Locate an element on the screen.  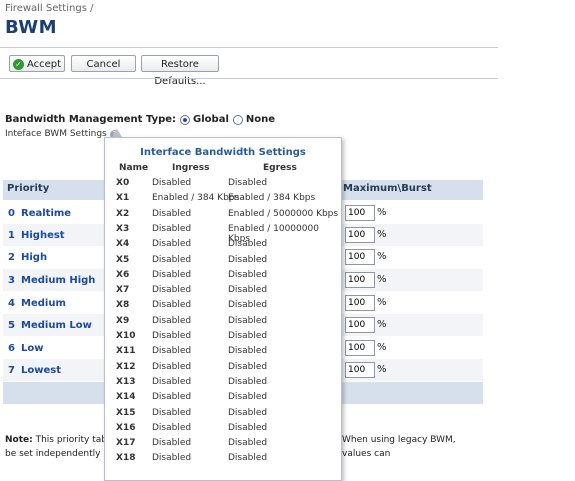
interface-name: X3 is located at coordinates (123, 228).